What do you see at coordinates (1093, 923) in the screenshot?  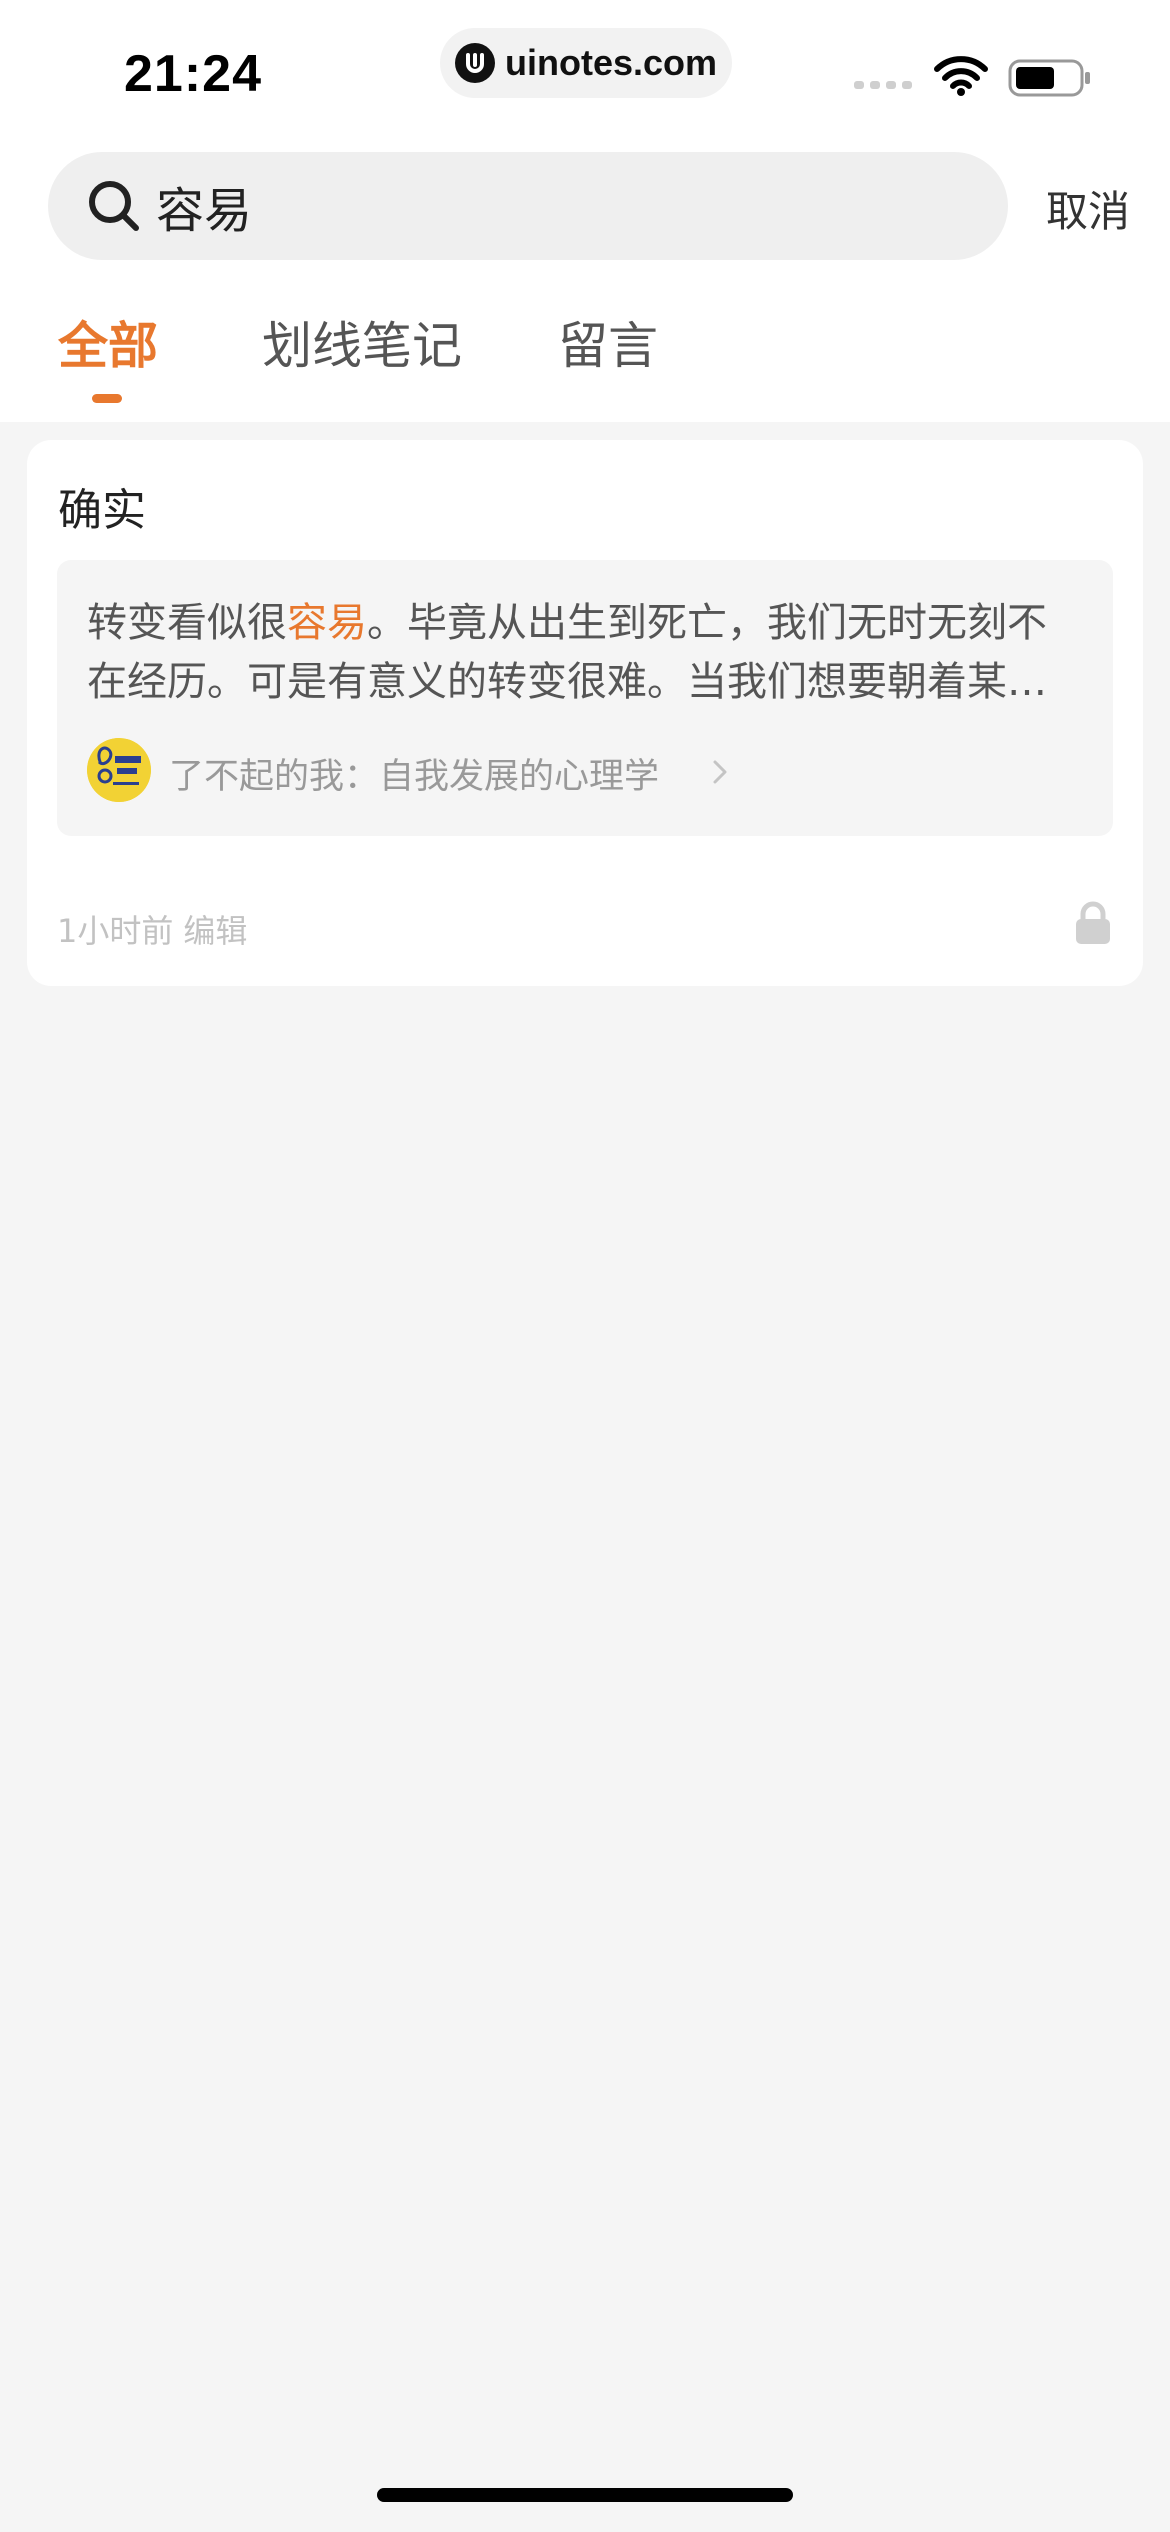 I see `lock-icon` at bounding box center [1093, 923].